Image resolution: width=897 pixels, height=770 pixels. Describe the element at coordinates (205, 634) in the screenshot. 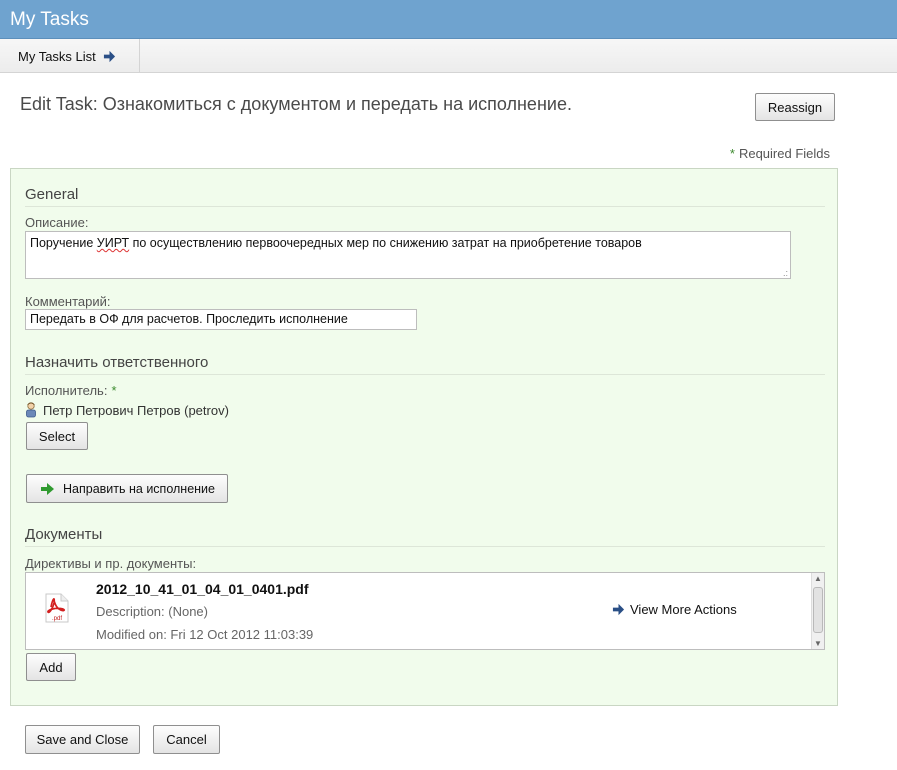

I see `document-modified: Modified on: Fri 12 Oct 2012 11:03:39` at that location.